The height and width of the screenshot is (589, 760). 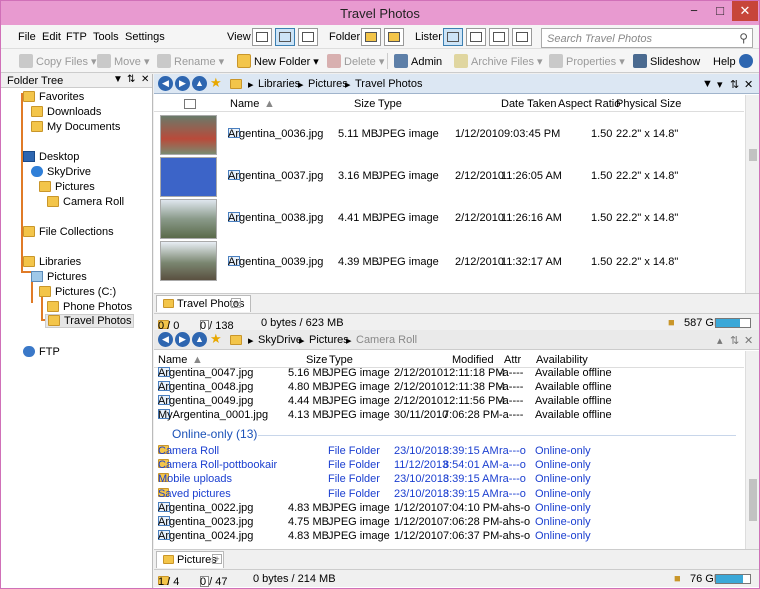 What do you see at coordinates (85, 202) in the screenshot?
I see `tree-camera-roll: Camera Roll` at bounding box center [85, 202].